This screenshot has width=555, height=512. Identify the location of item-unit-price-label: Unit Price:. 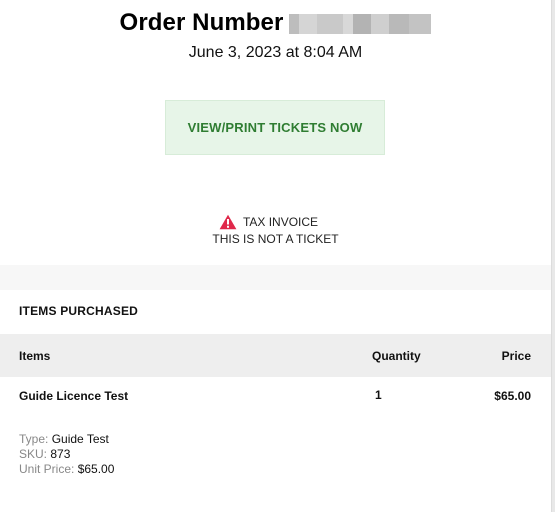
(47, 469).